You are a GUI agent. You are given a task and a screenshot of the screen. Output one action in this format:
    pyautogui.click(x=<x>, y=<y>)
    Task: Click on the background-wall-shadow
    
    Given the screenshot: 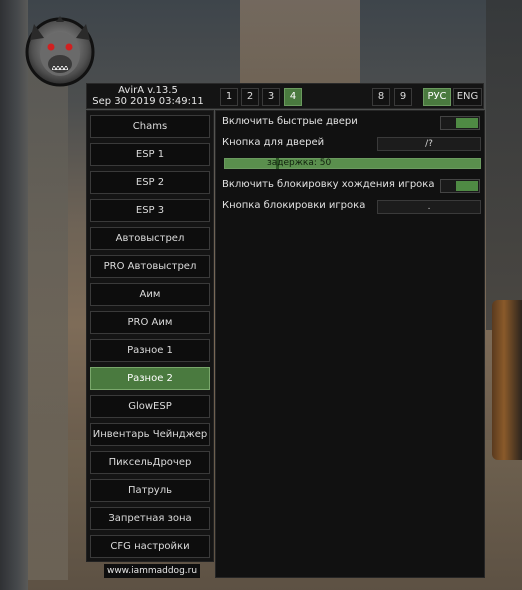 What is the action you would take?
    pyautogui.click(x=48, y=320)
    